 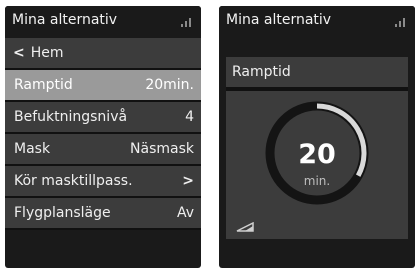 I want to click on menu-item-label: Befuktningsnivå, so click(x=71, y=117).